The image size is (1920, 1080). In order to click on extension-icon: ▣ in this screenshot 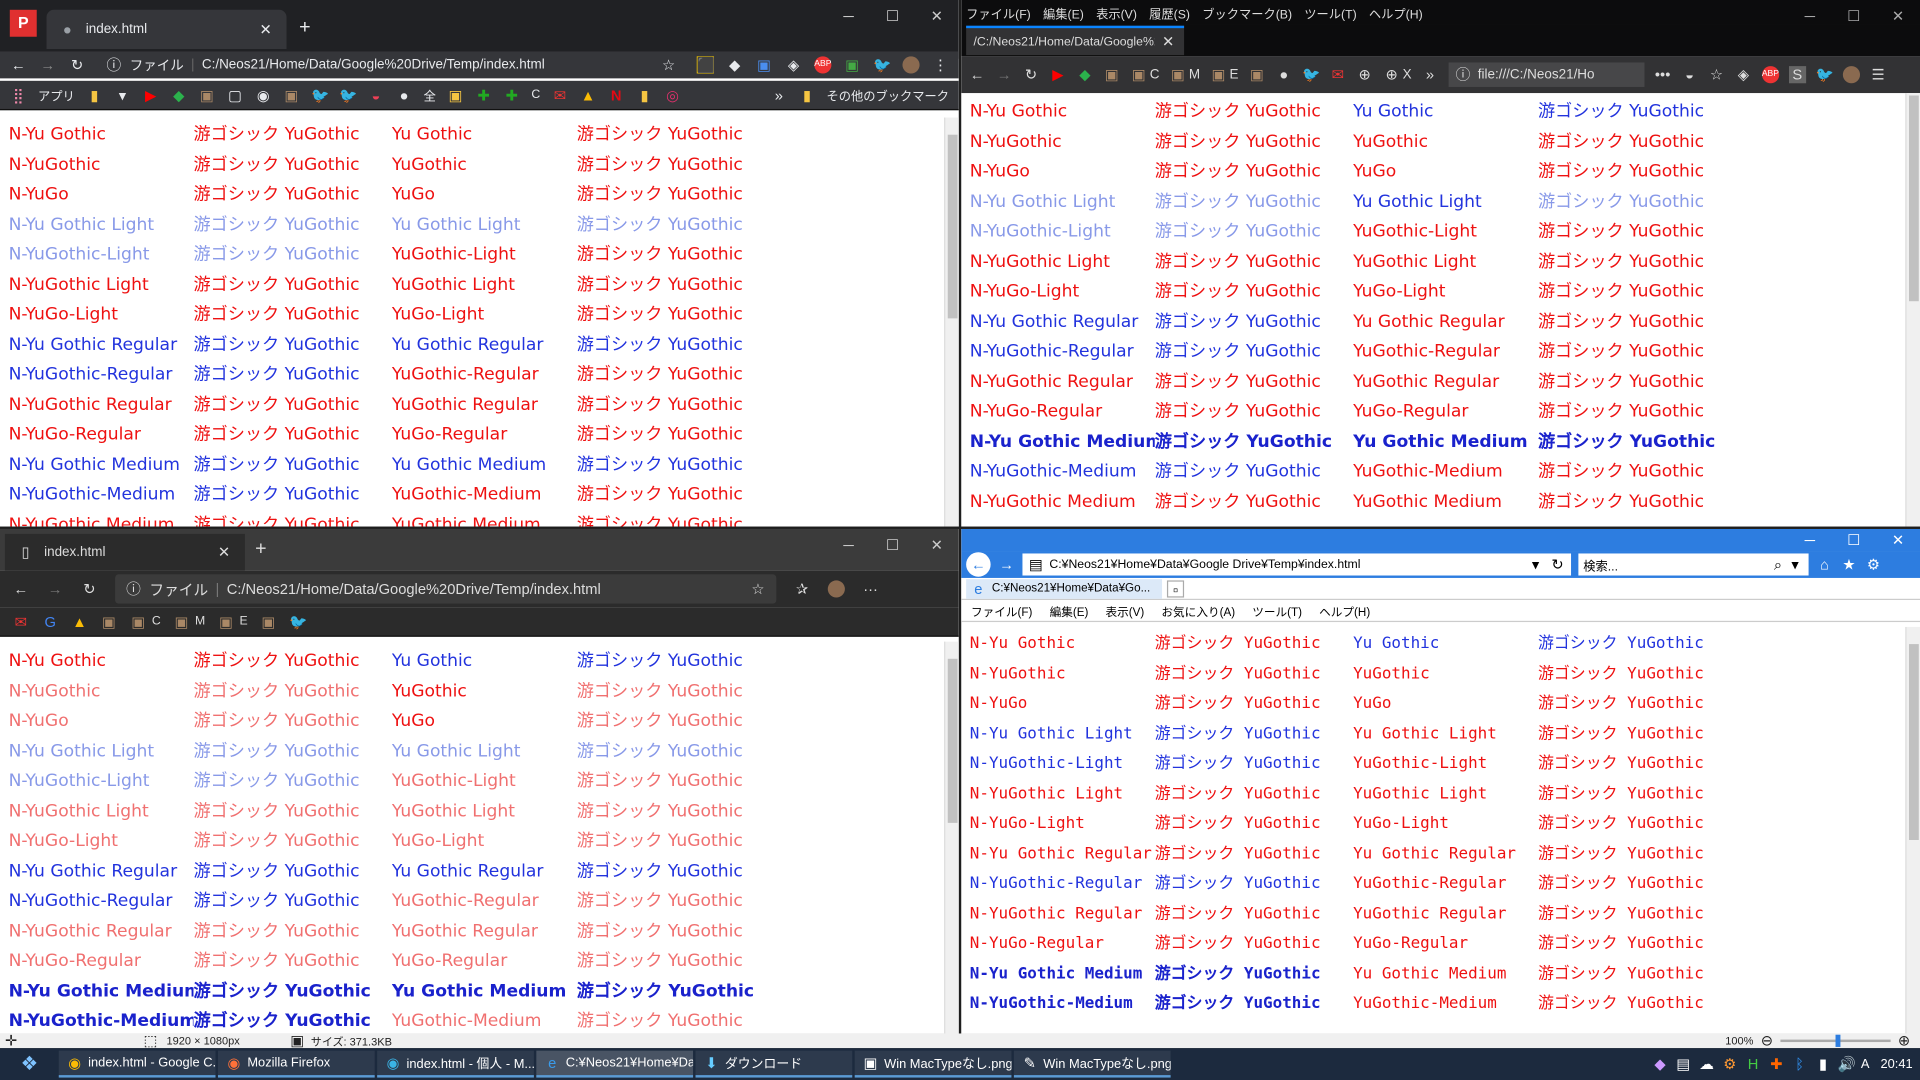, I will do `click(852, 64)`.